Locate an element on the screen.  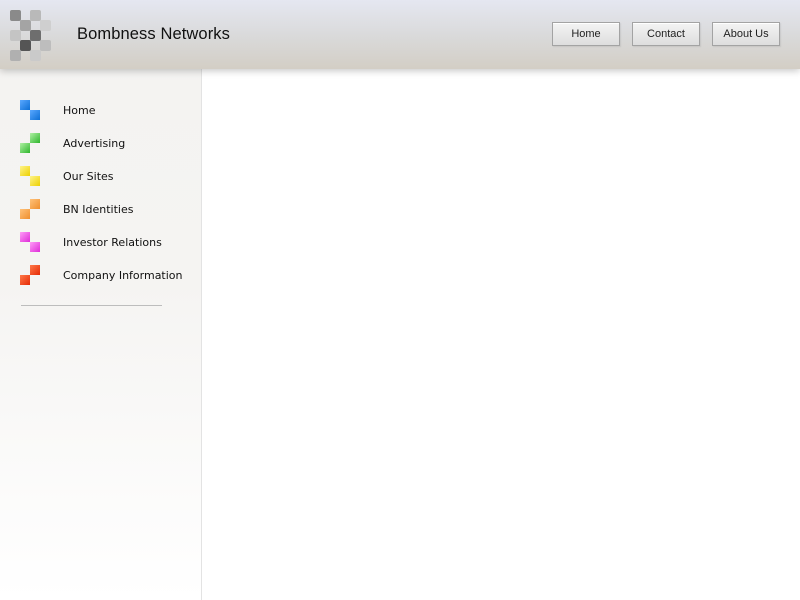
red-squares-icon is located at coordinates (30, 276).